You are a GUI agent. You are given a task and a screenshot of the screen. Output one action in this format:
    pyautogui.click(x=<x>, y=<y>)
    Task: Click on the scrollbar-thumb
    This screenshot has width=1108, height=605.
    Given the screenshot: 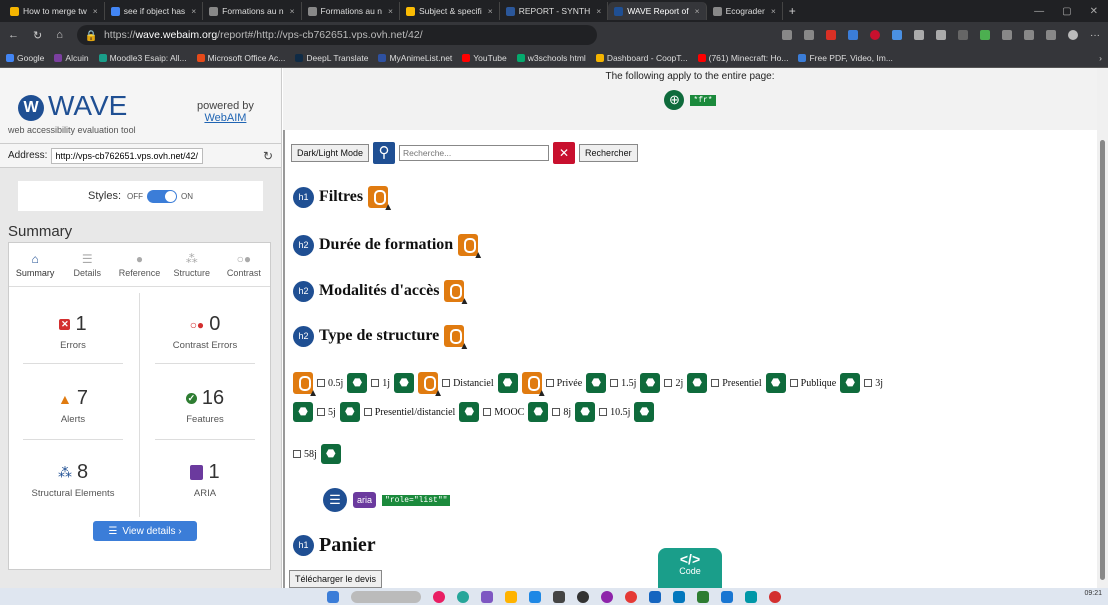 What is the action you would take?
    pyautogui.click(x=1102, y=360)
    